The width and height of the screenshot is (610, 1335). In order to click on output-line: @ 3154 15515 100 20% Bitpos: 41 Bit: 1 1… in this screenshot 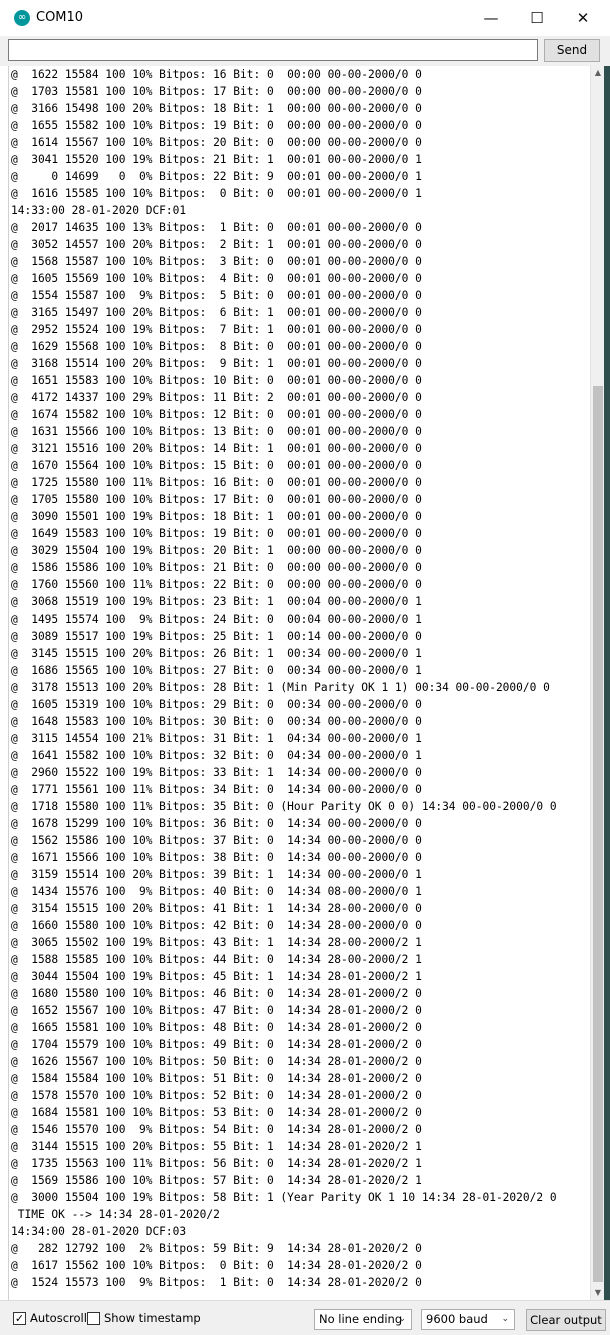, I will do `click(216, 908)`.